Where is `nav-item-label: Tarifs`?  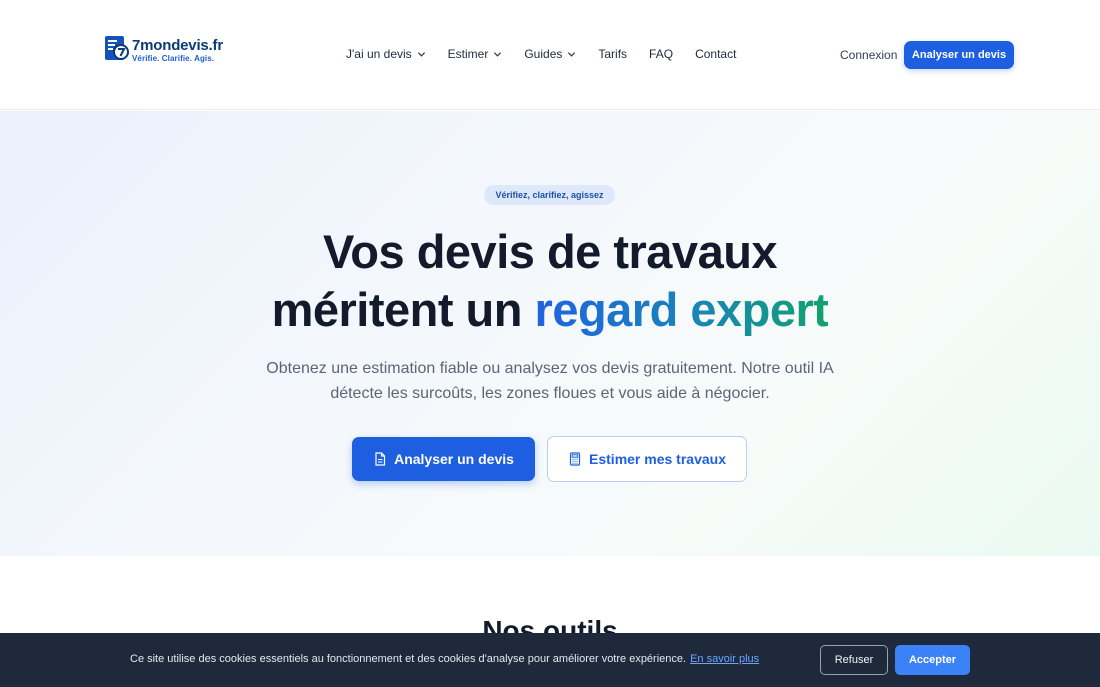
nav-item-label: Tarifs is located at coordinates (613, 54).